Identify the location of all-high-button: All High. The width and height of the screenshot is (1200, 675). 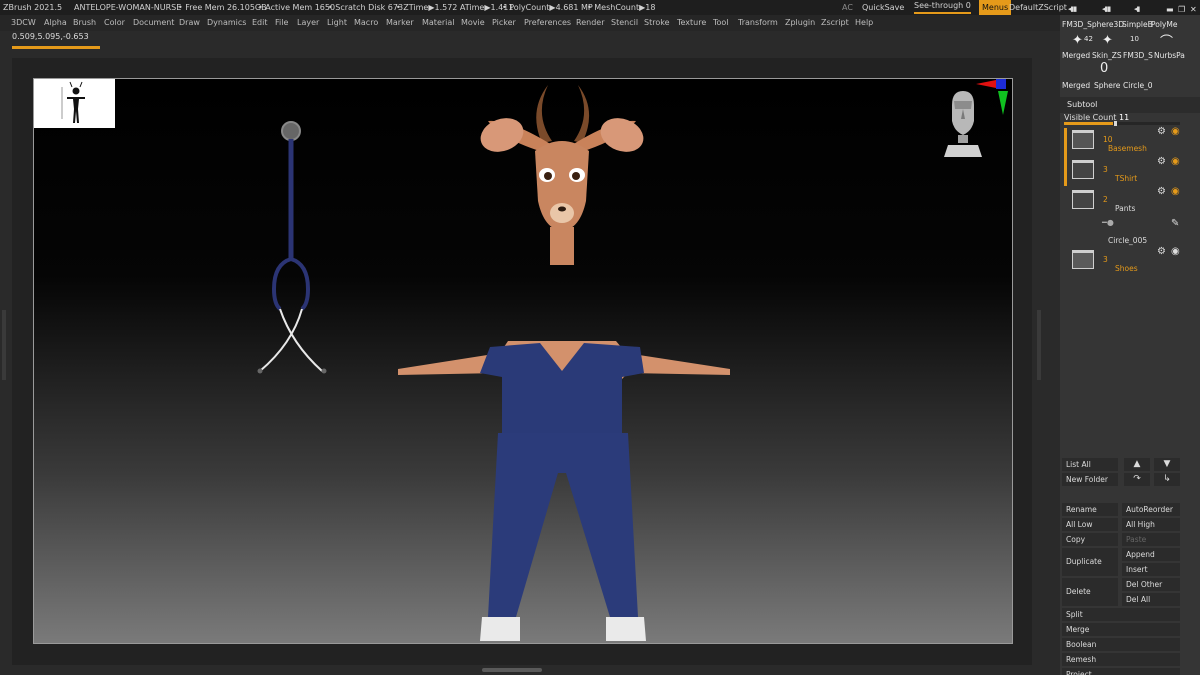
(1151, 524).